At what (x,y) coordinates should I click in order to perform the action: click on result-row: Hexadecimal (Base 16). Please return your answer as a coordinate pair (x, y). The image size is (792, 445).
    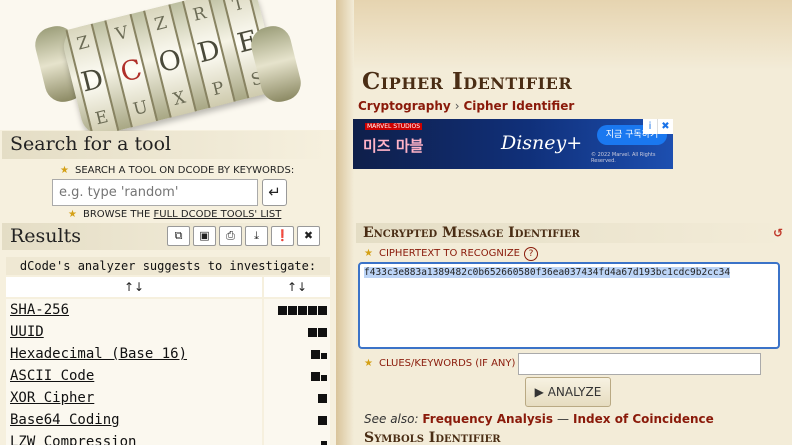
    Looking at the image, I should click on (168, 354).